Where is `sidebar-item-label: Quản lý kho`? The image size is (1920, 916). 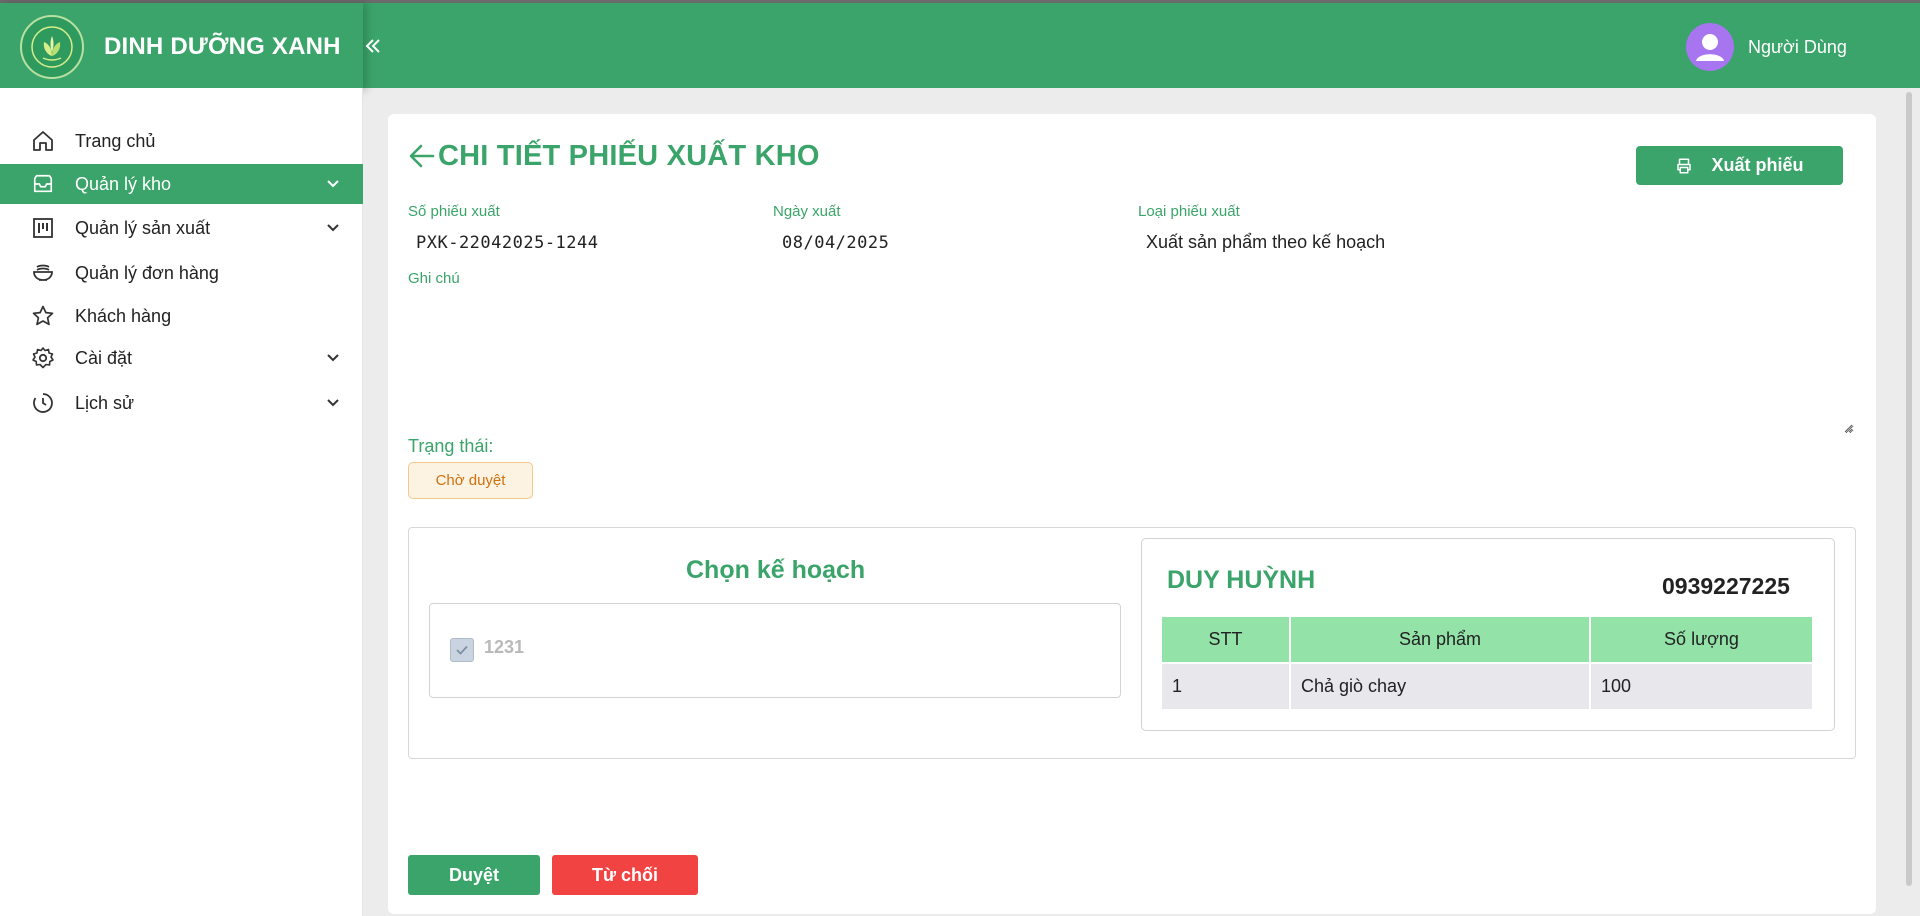 sidebar-item-label: Quản lý kho is located at coordinates (123, 183).